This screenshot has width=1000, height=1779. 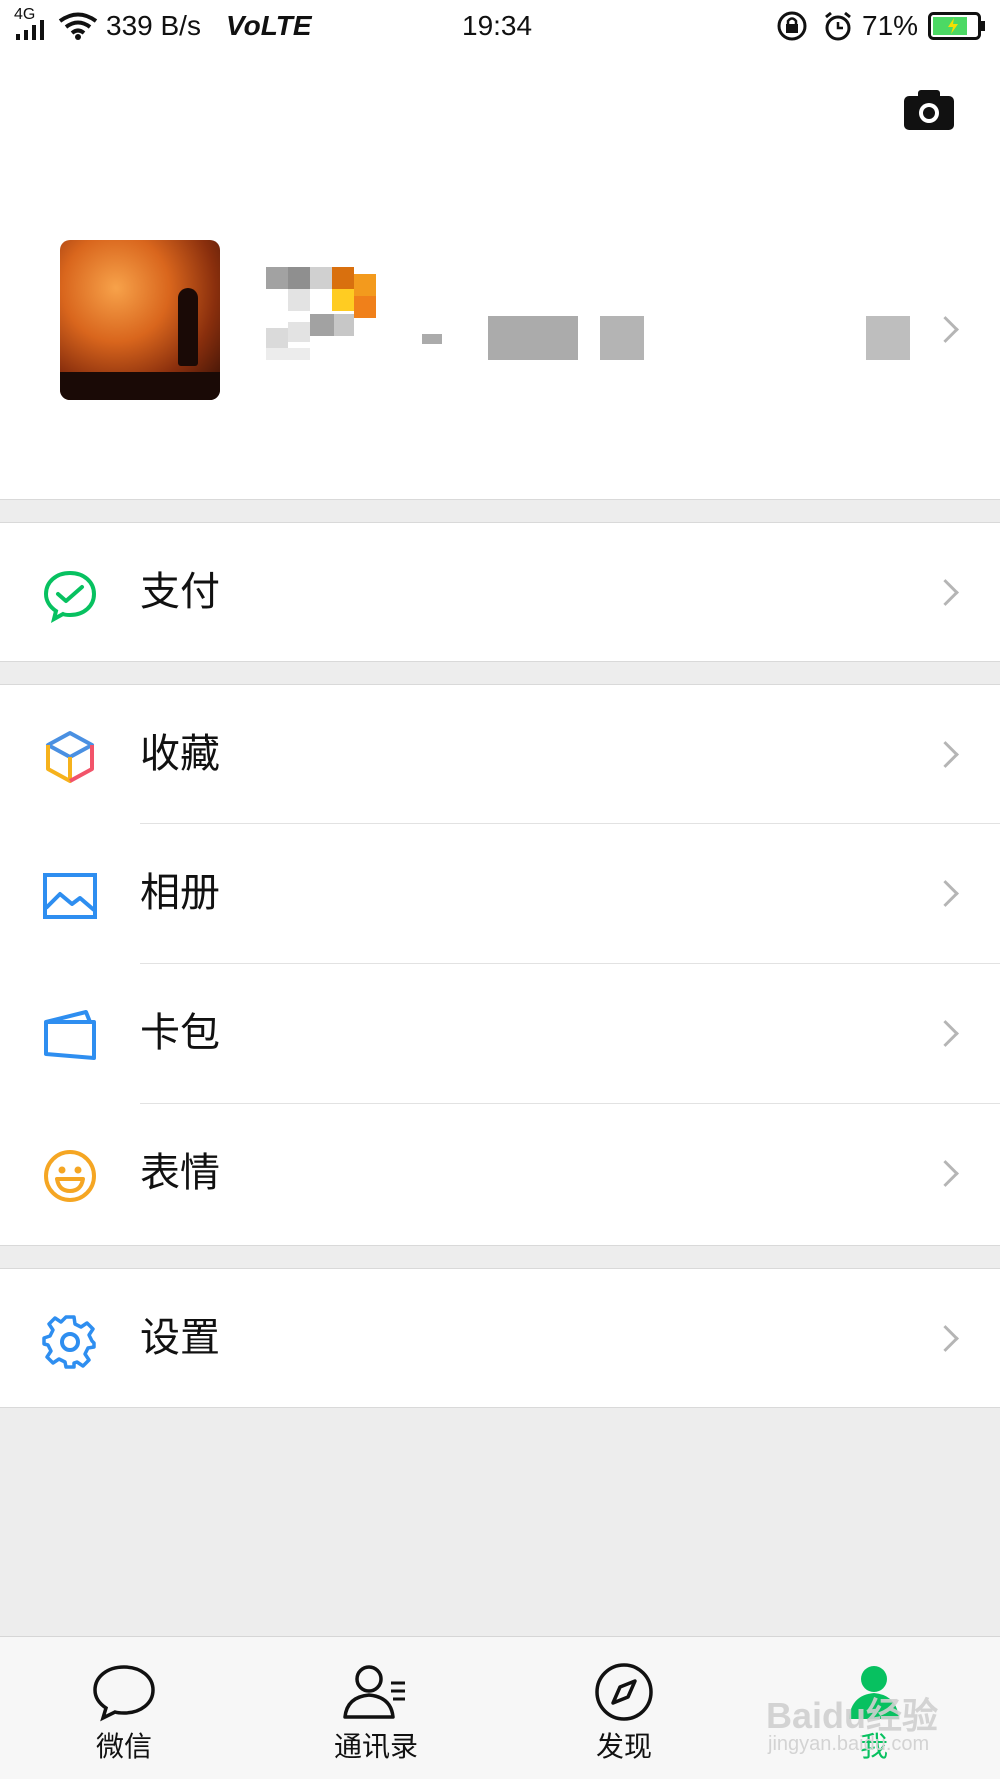 I want to click on gear-icon, so click(x=69, y=1342).